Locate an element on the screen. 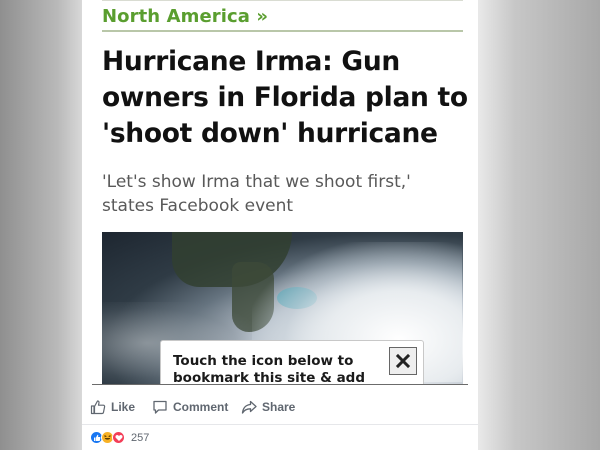 The image size is (600, 450). share-button: Share is located at coordinates (268, 407).